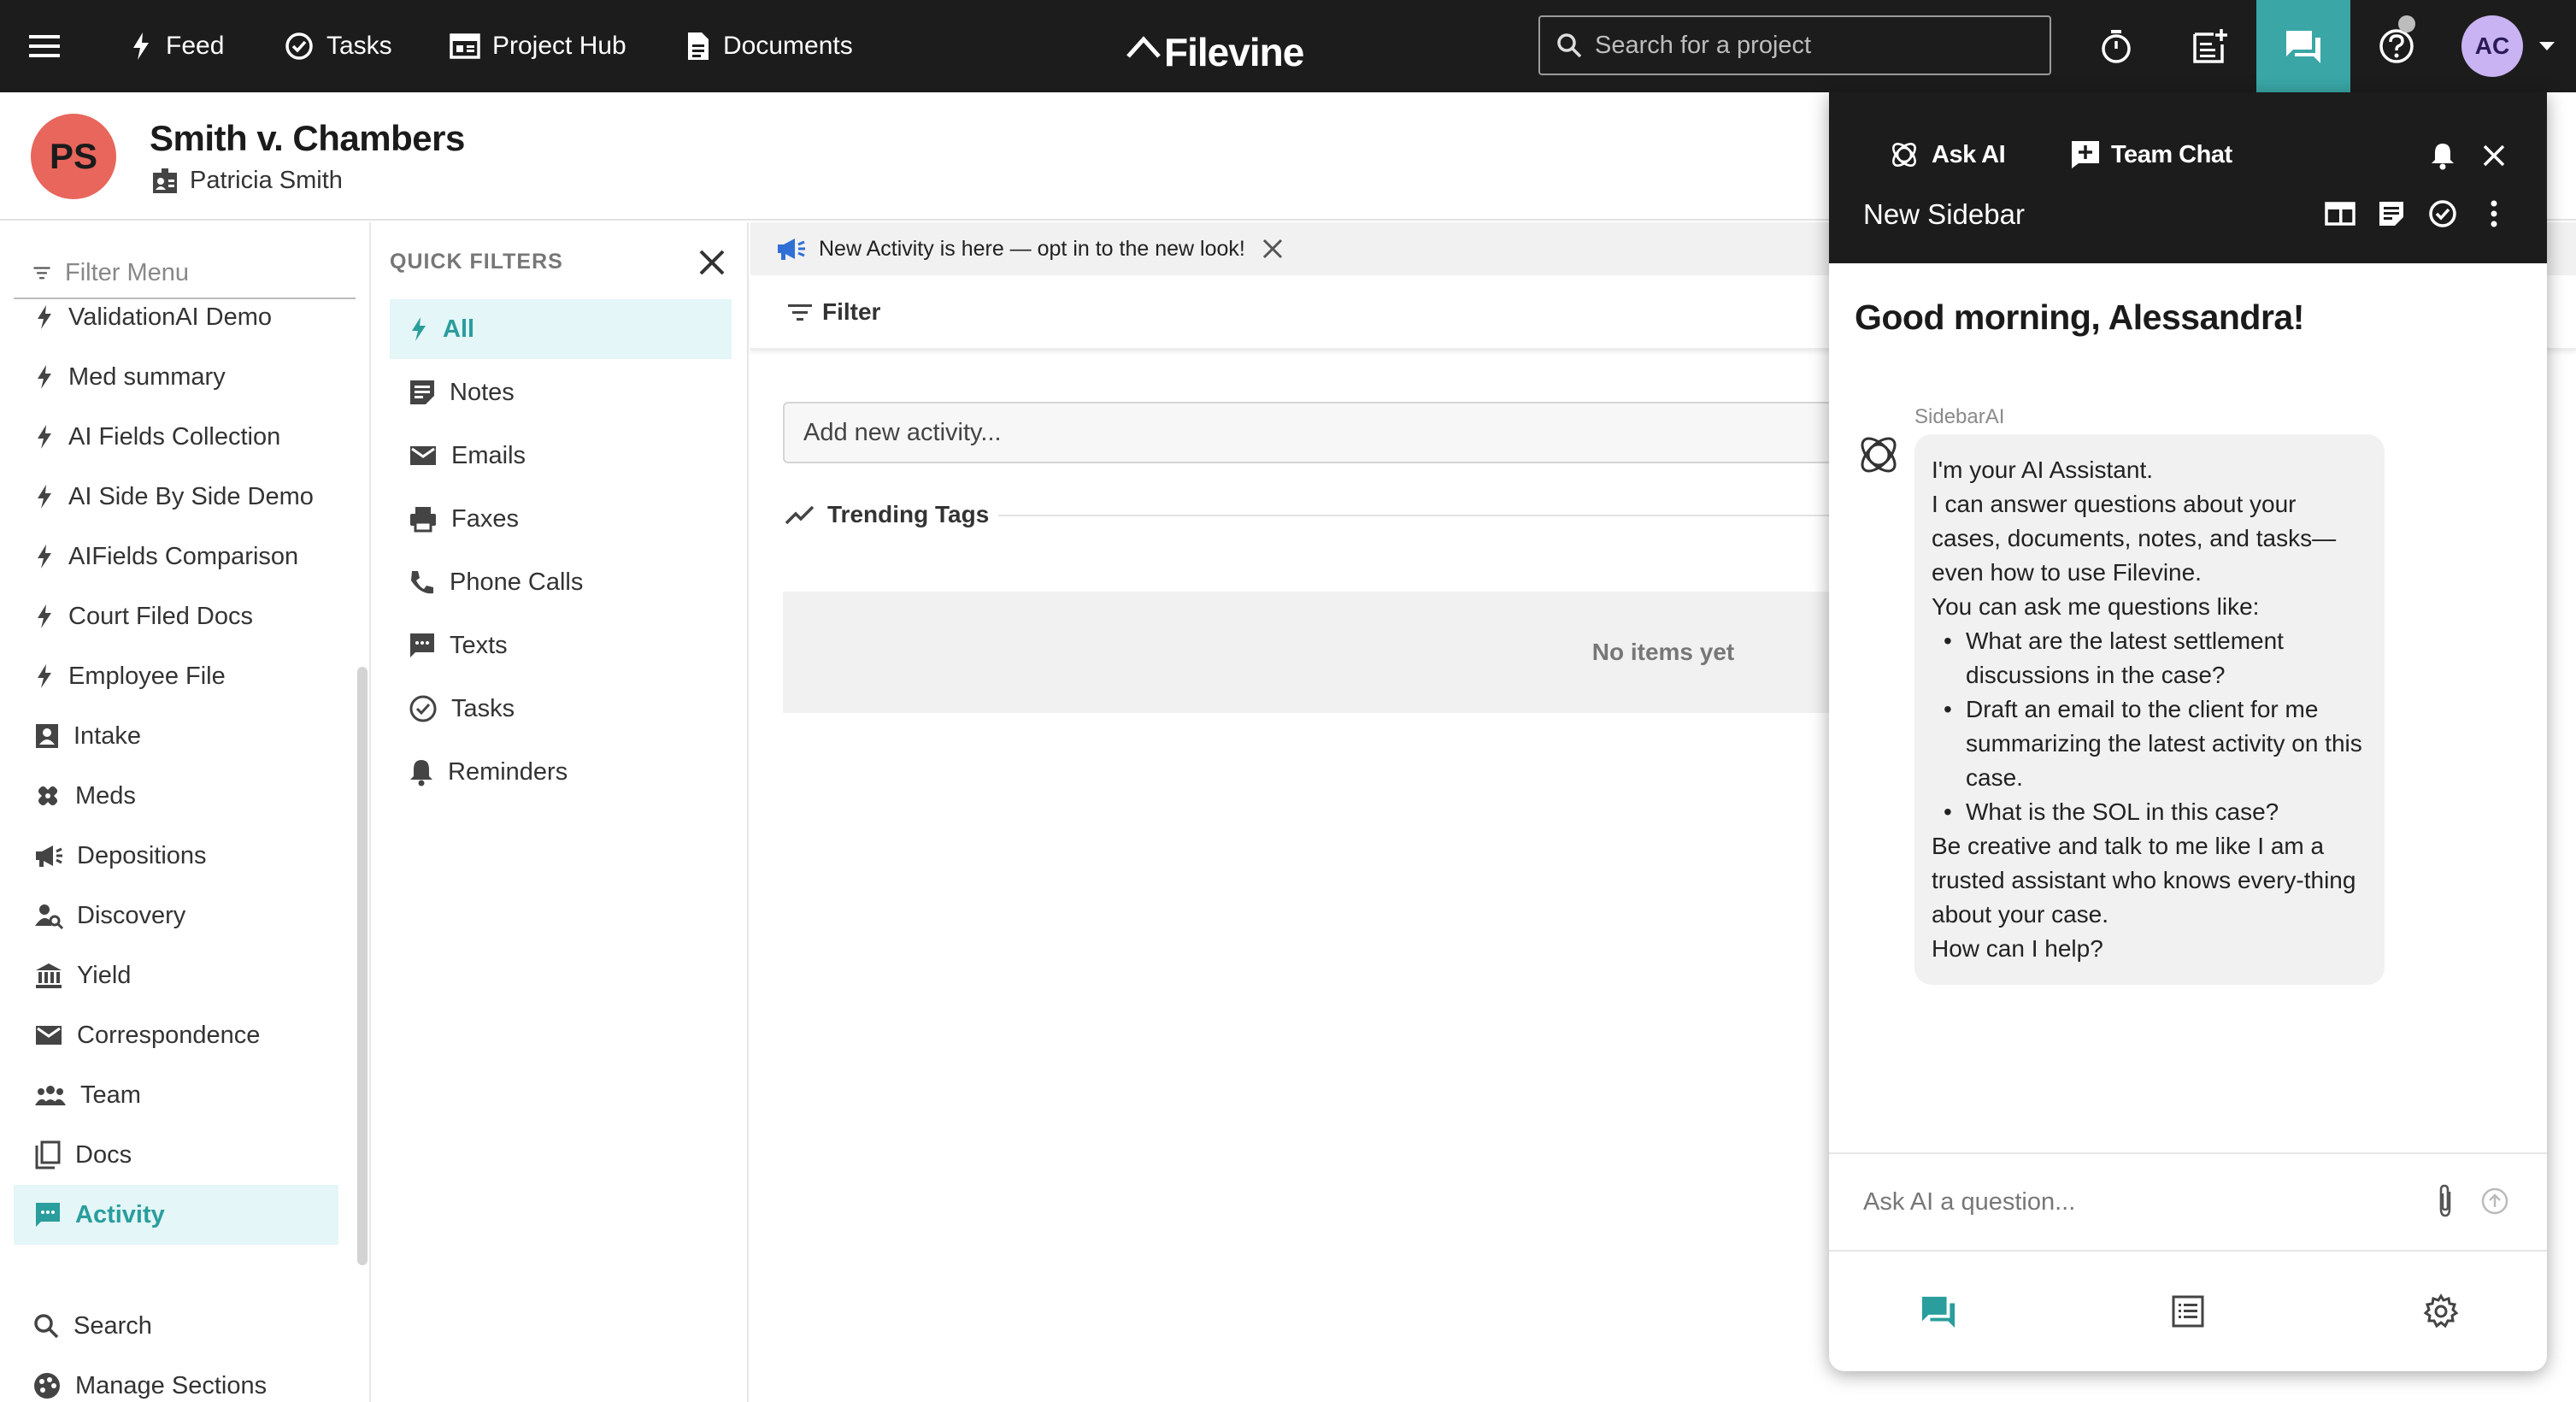 This screenshot has height=1402, width=2576. What do you see at coordinates (176, 1035) in the screenshot?
I see `sidebar-item-correspondence: Correspondence` at bounding box center [176, 1035].